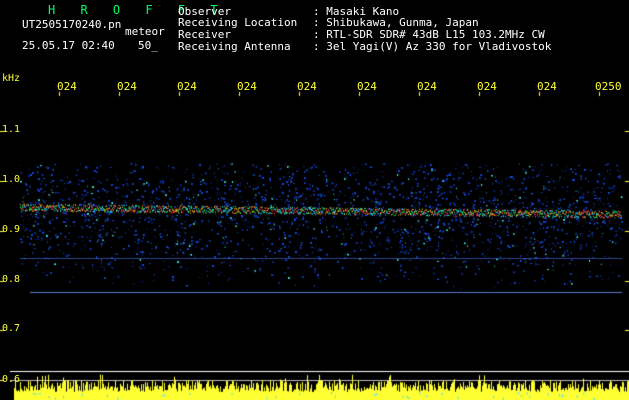 This screenshot has width=629, height=400. I want to click on count-value: 50_, so click(148, 45).